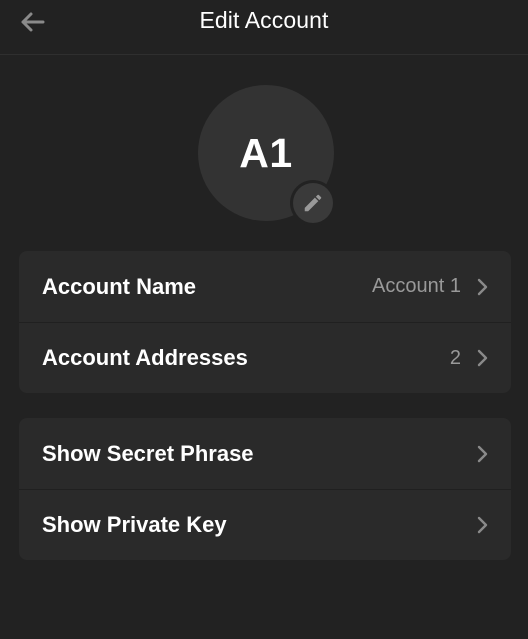 The width and height of the screenshot is (528, 639). I want to click on account-name-value: Account 1, so click(416, 286).